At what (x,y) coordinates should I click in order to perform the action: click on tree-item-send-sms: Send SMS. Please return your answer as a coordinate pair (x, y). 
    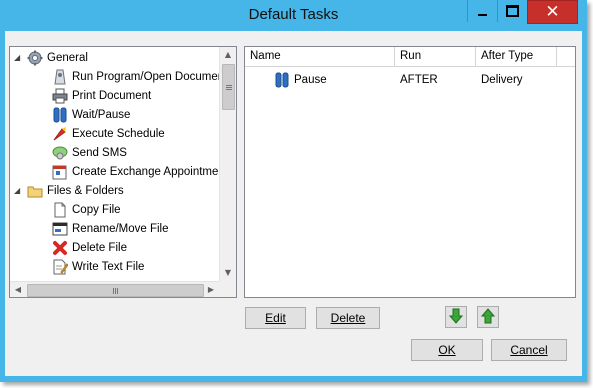
    Looking at the image, I should click on (89, 152).